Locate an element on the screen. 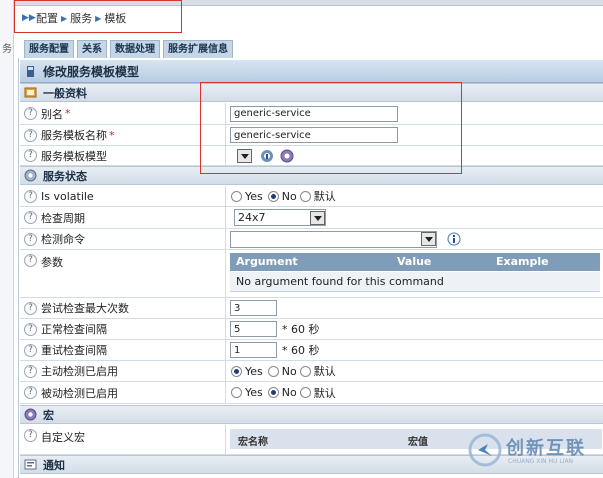 This screenshot has height=478, width=603. section-macro: 宏 is located at coordinates (311, 414).